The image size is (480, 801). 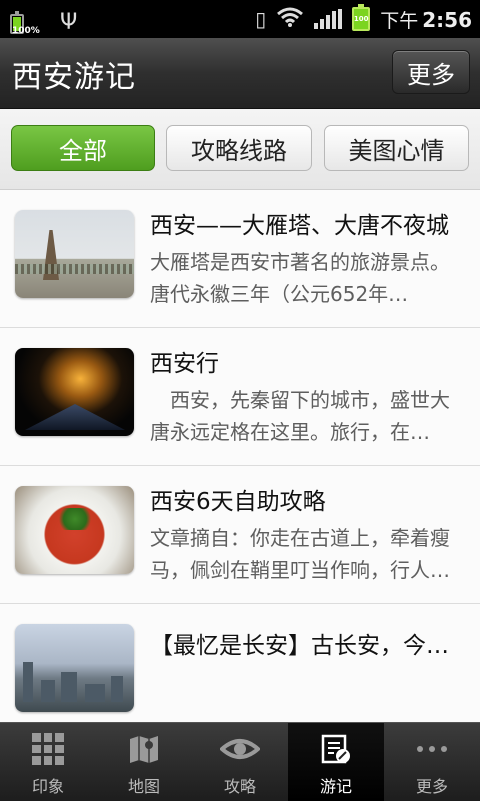 I want to click on clock-prefix: 下午, so click(x=399, y=20).